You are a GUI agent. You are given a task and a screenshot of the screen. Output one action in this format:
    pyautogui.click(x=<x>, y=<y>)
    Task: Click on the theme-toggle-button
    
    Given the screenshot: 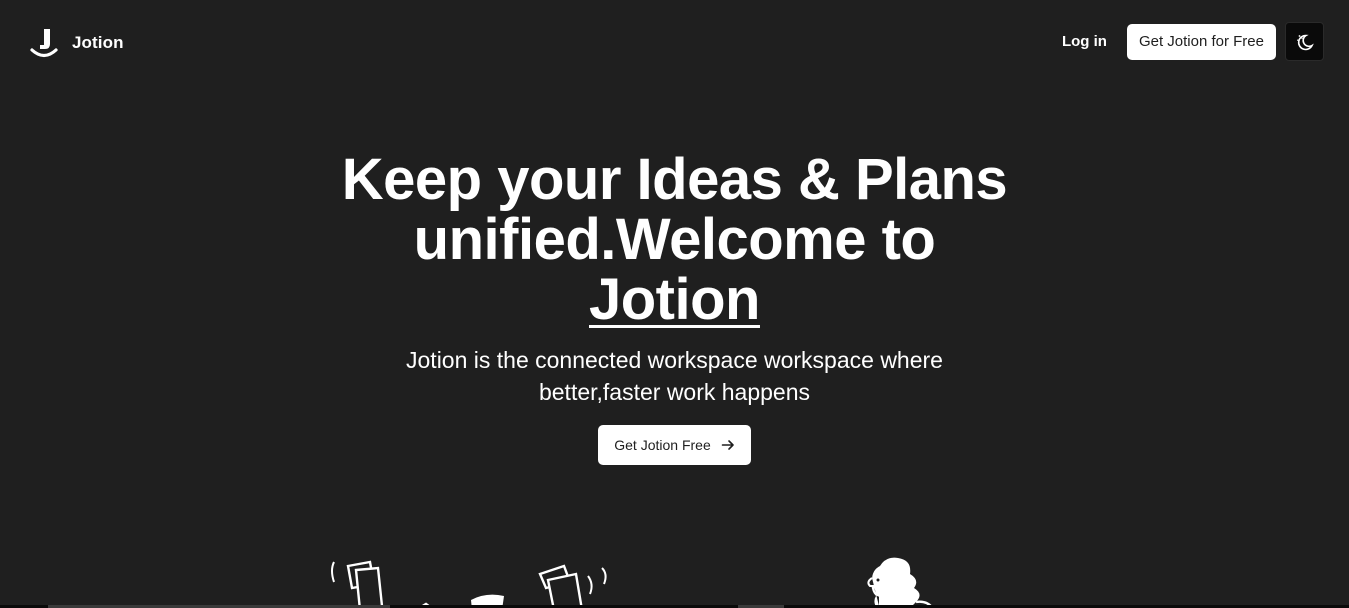 What is the action you would take?
    pyautogui.click(x=1304, y=41)
    